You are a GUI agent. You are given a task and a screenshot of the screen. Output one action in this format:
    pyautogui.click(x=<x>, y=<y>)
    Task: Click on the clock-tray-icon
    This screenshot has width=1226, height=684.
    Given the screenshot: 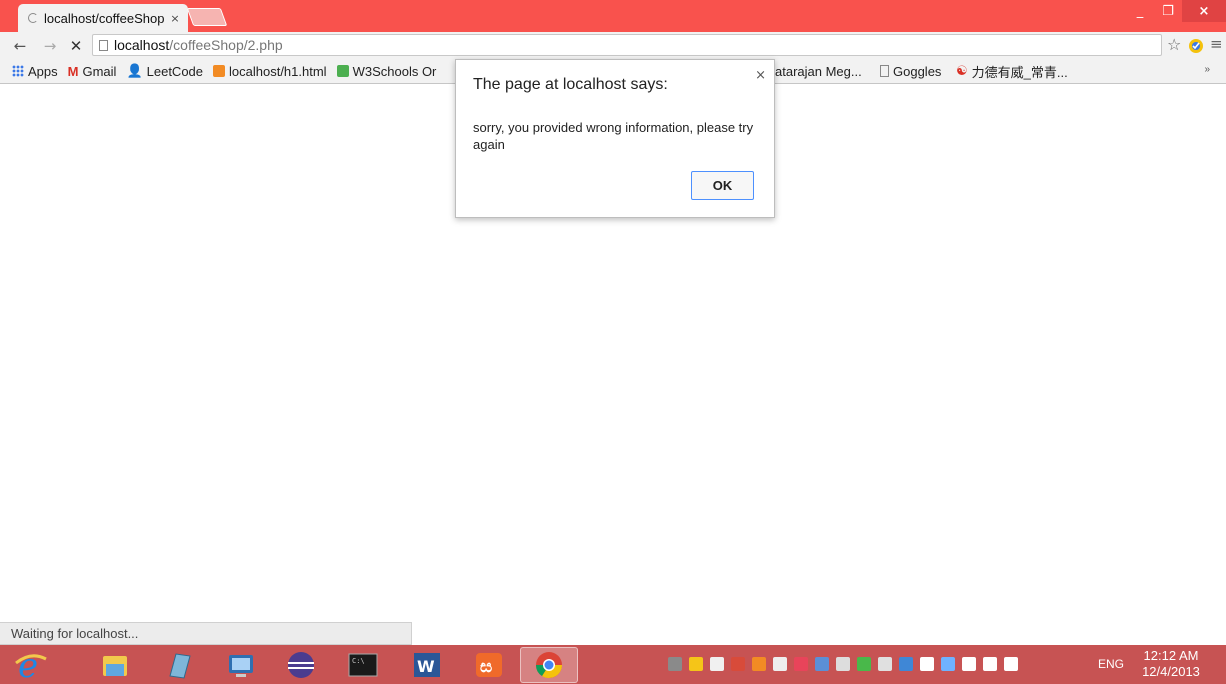 What is the action you would take?
    pyautogui.click(x=843, y=664)
    